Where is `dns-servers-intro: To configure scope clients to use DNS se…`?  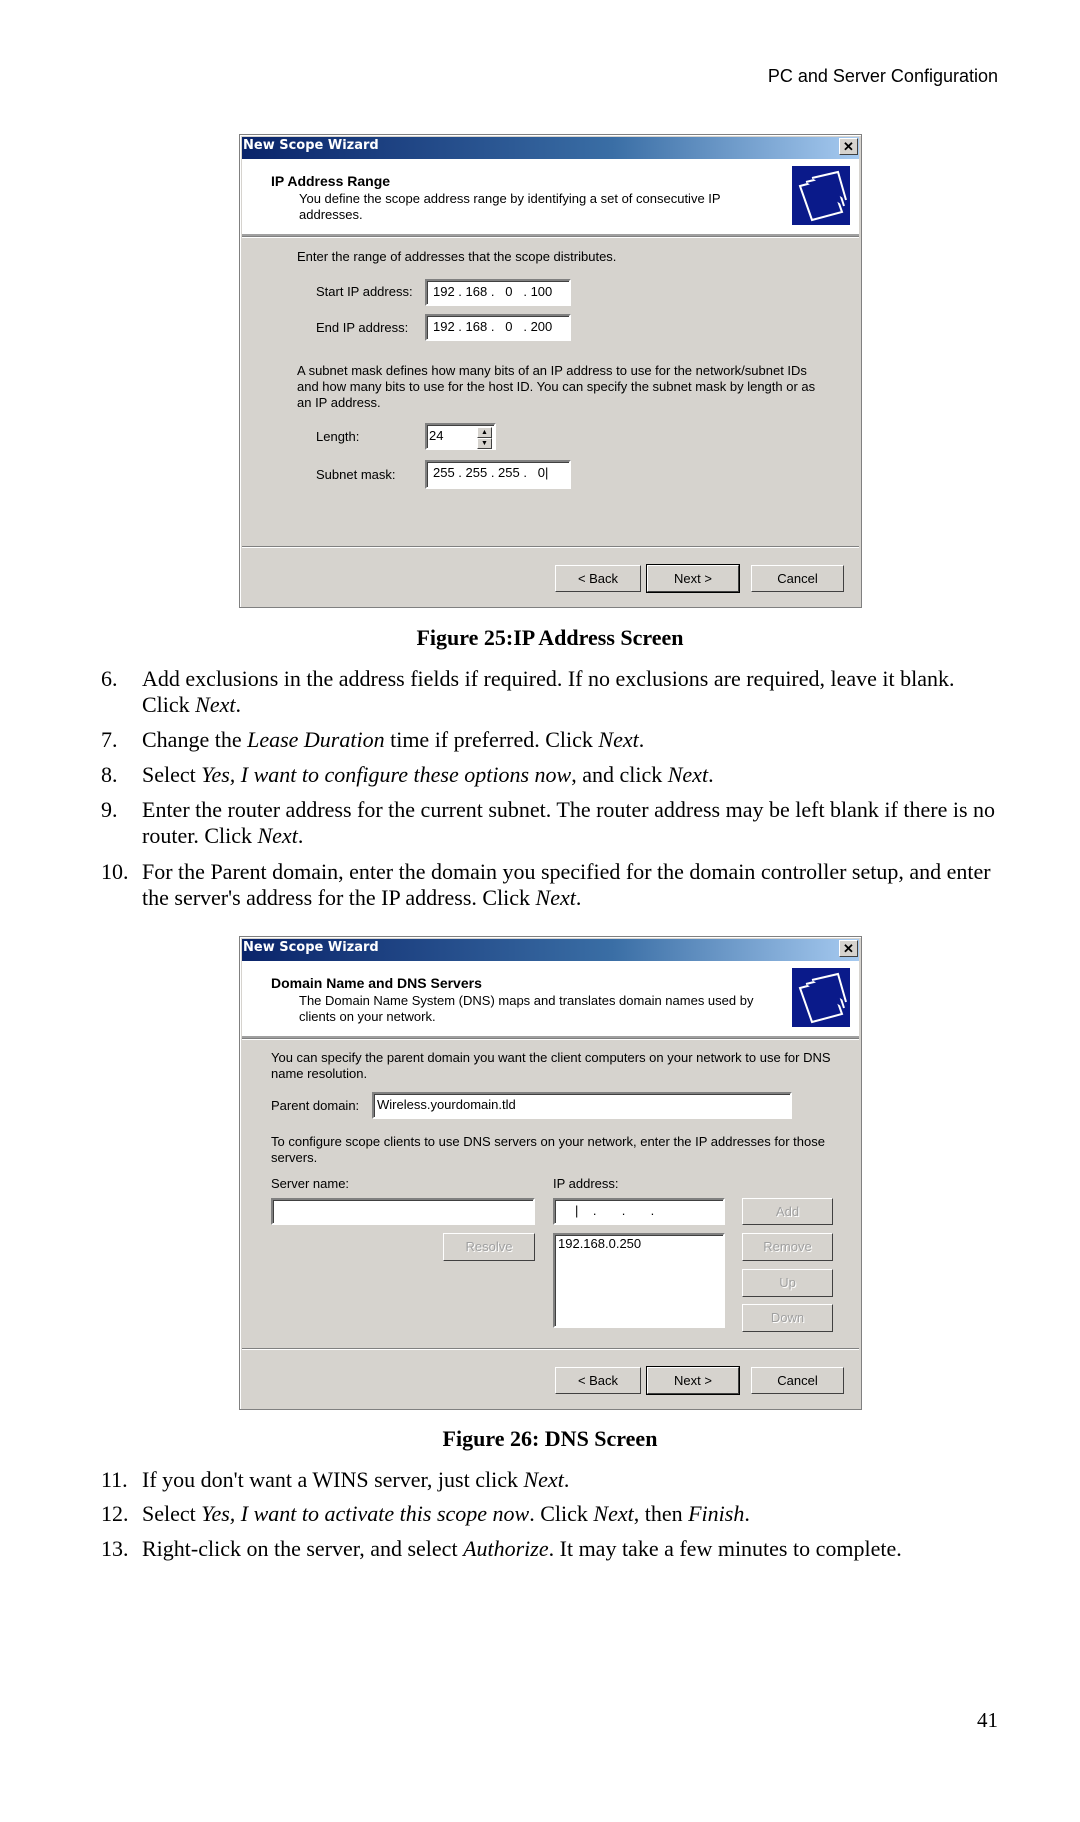
dns-servers-intro: To configure scope clients to use DNS se… is located at coordinates (548, 1149).